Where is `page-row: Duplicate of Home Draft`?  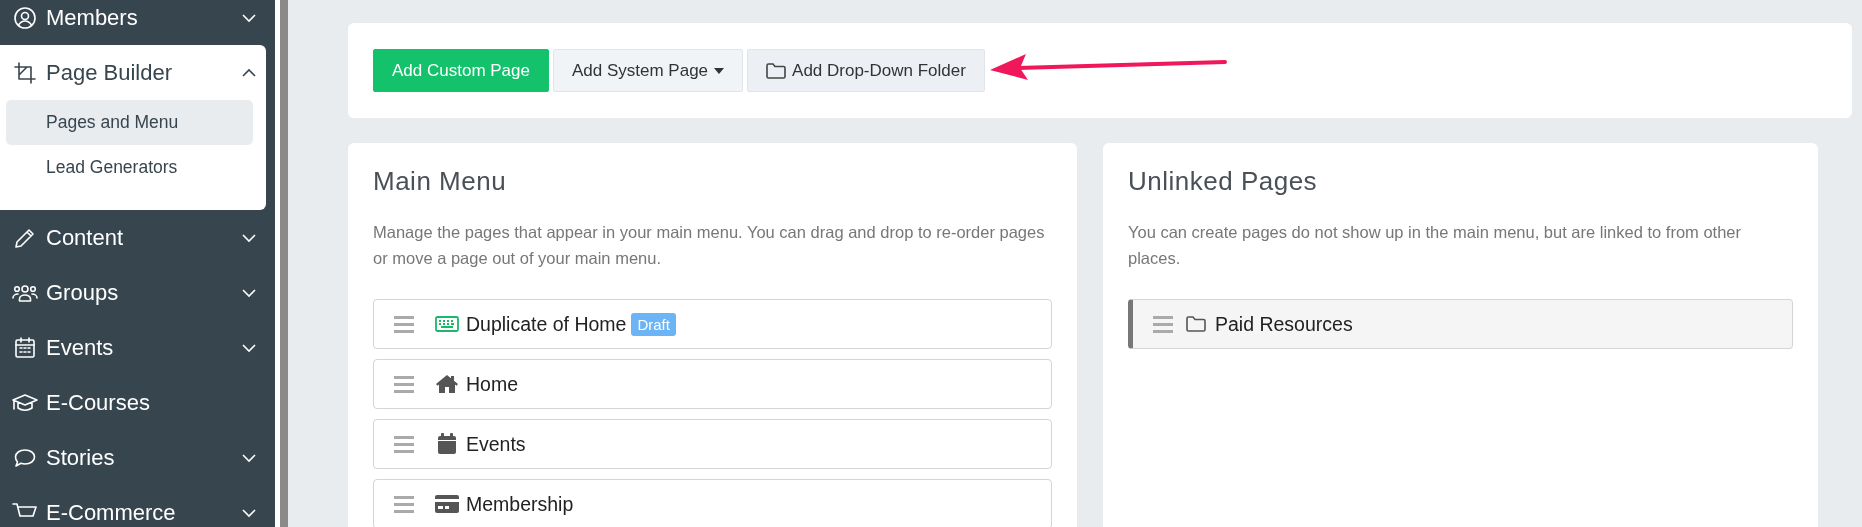
page-row: Duplicate of Home Draft is located at coordinates (712, 324).